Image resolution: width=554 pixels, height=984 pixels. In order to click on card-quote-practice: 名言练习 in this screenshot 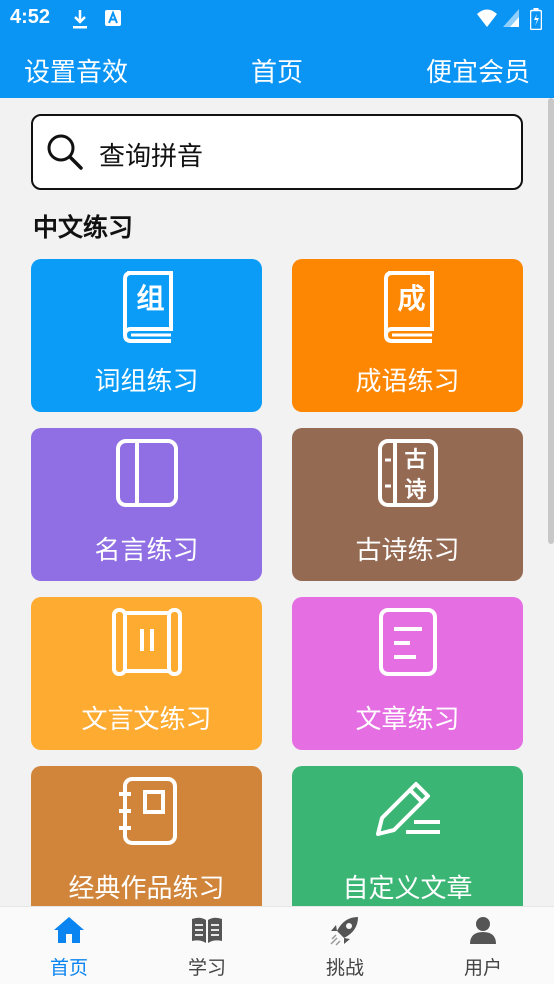, I will do `click(146, 504)`.